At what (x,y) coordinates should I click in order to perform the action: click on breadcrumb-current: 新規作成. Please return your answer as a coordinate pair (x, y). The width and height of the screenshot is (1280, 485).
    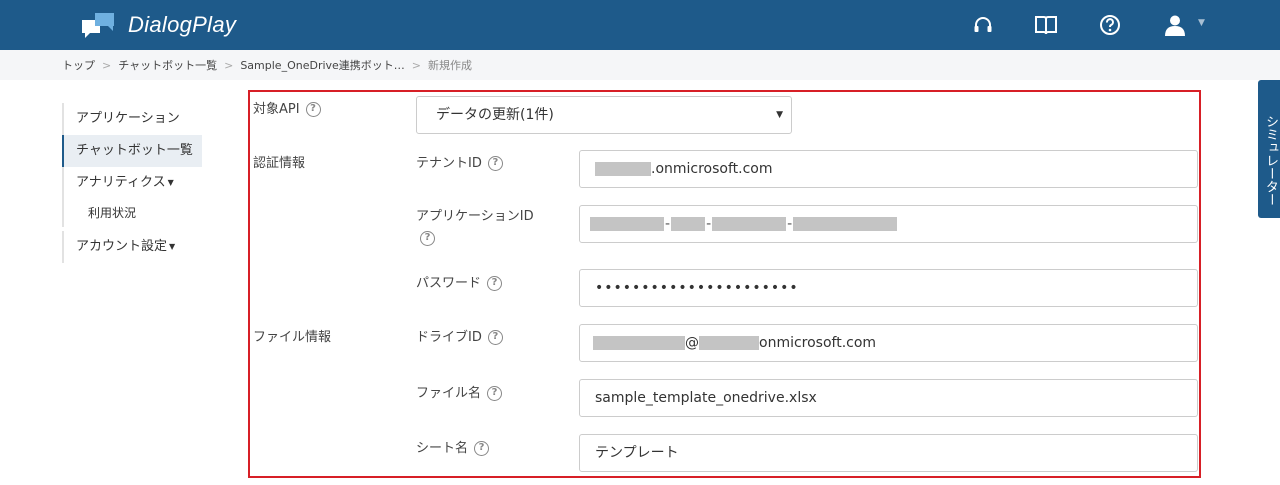
    Looking at the image, I should click on (450, 65).